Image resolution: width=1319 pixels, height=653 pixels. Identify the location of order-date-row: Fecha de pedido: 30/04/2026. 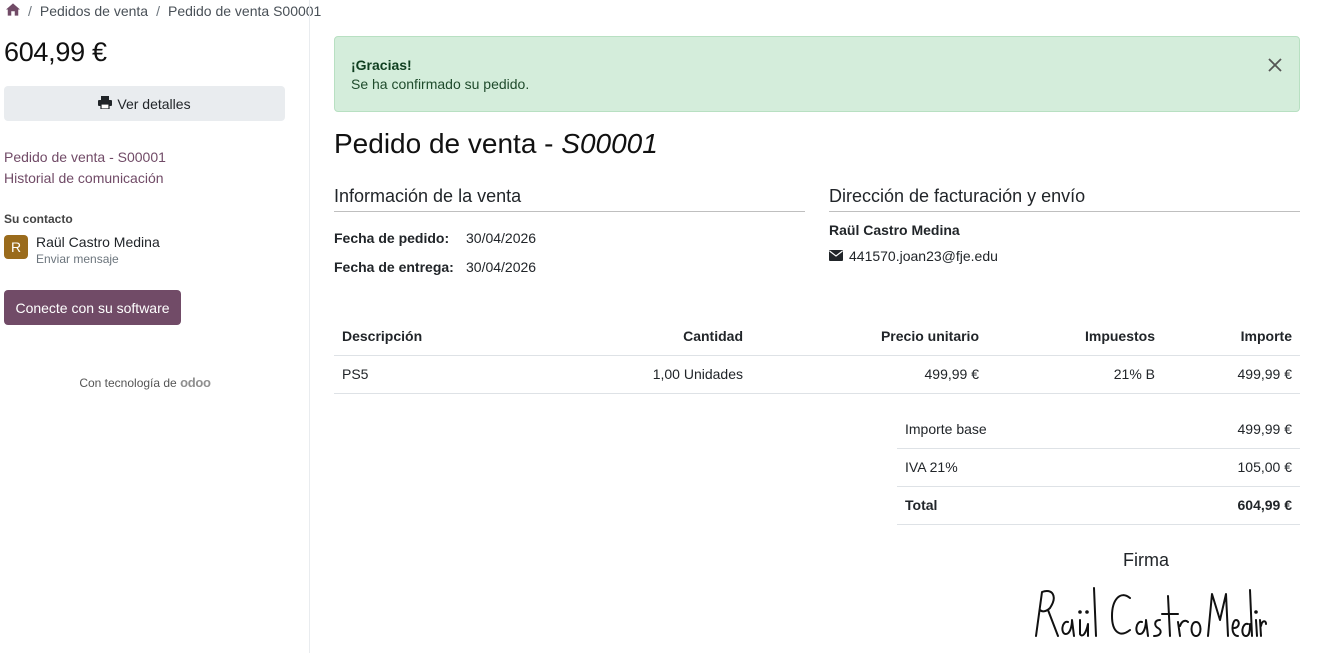
(435, 238).